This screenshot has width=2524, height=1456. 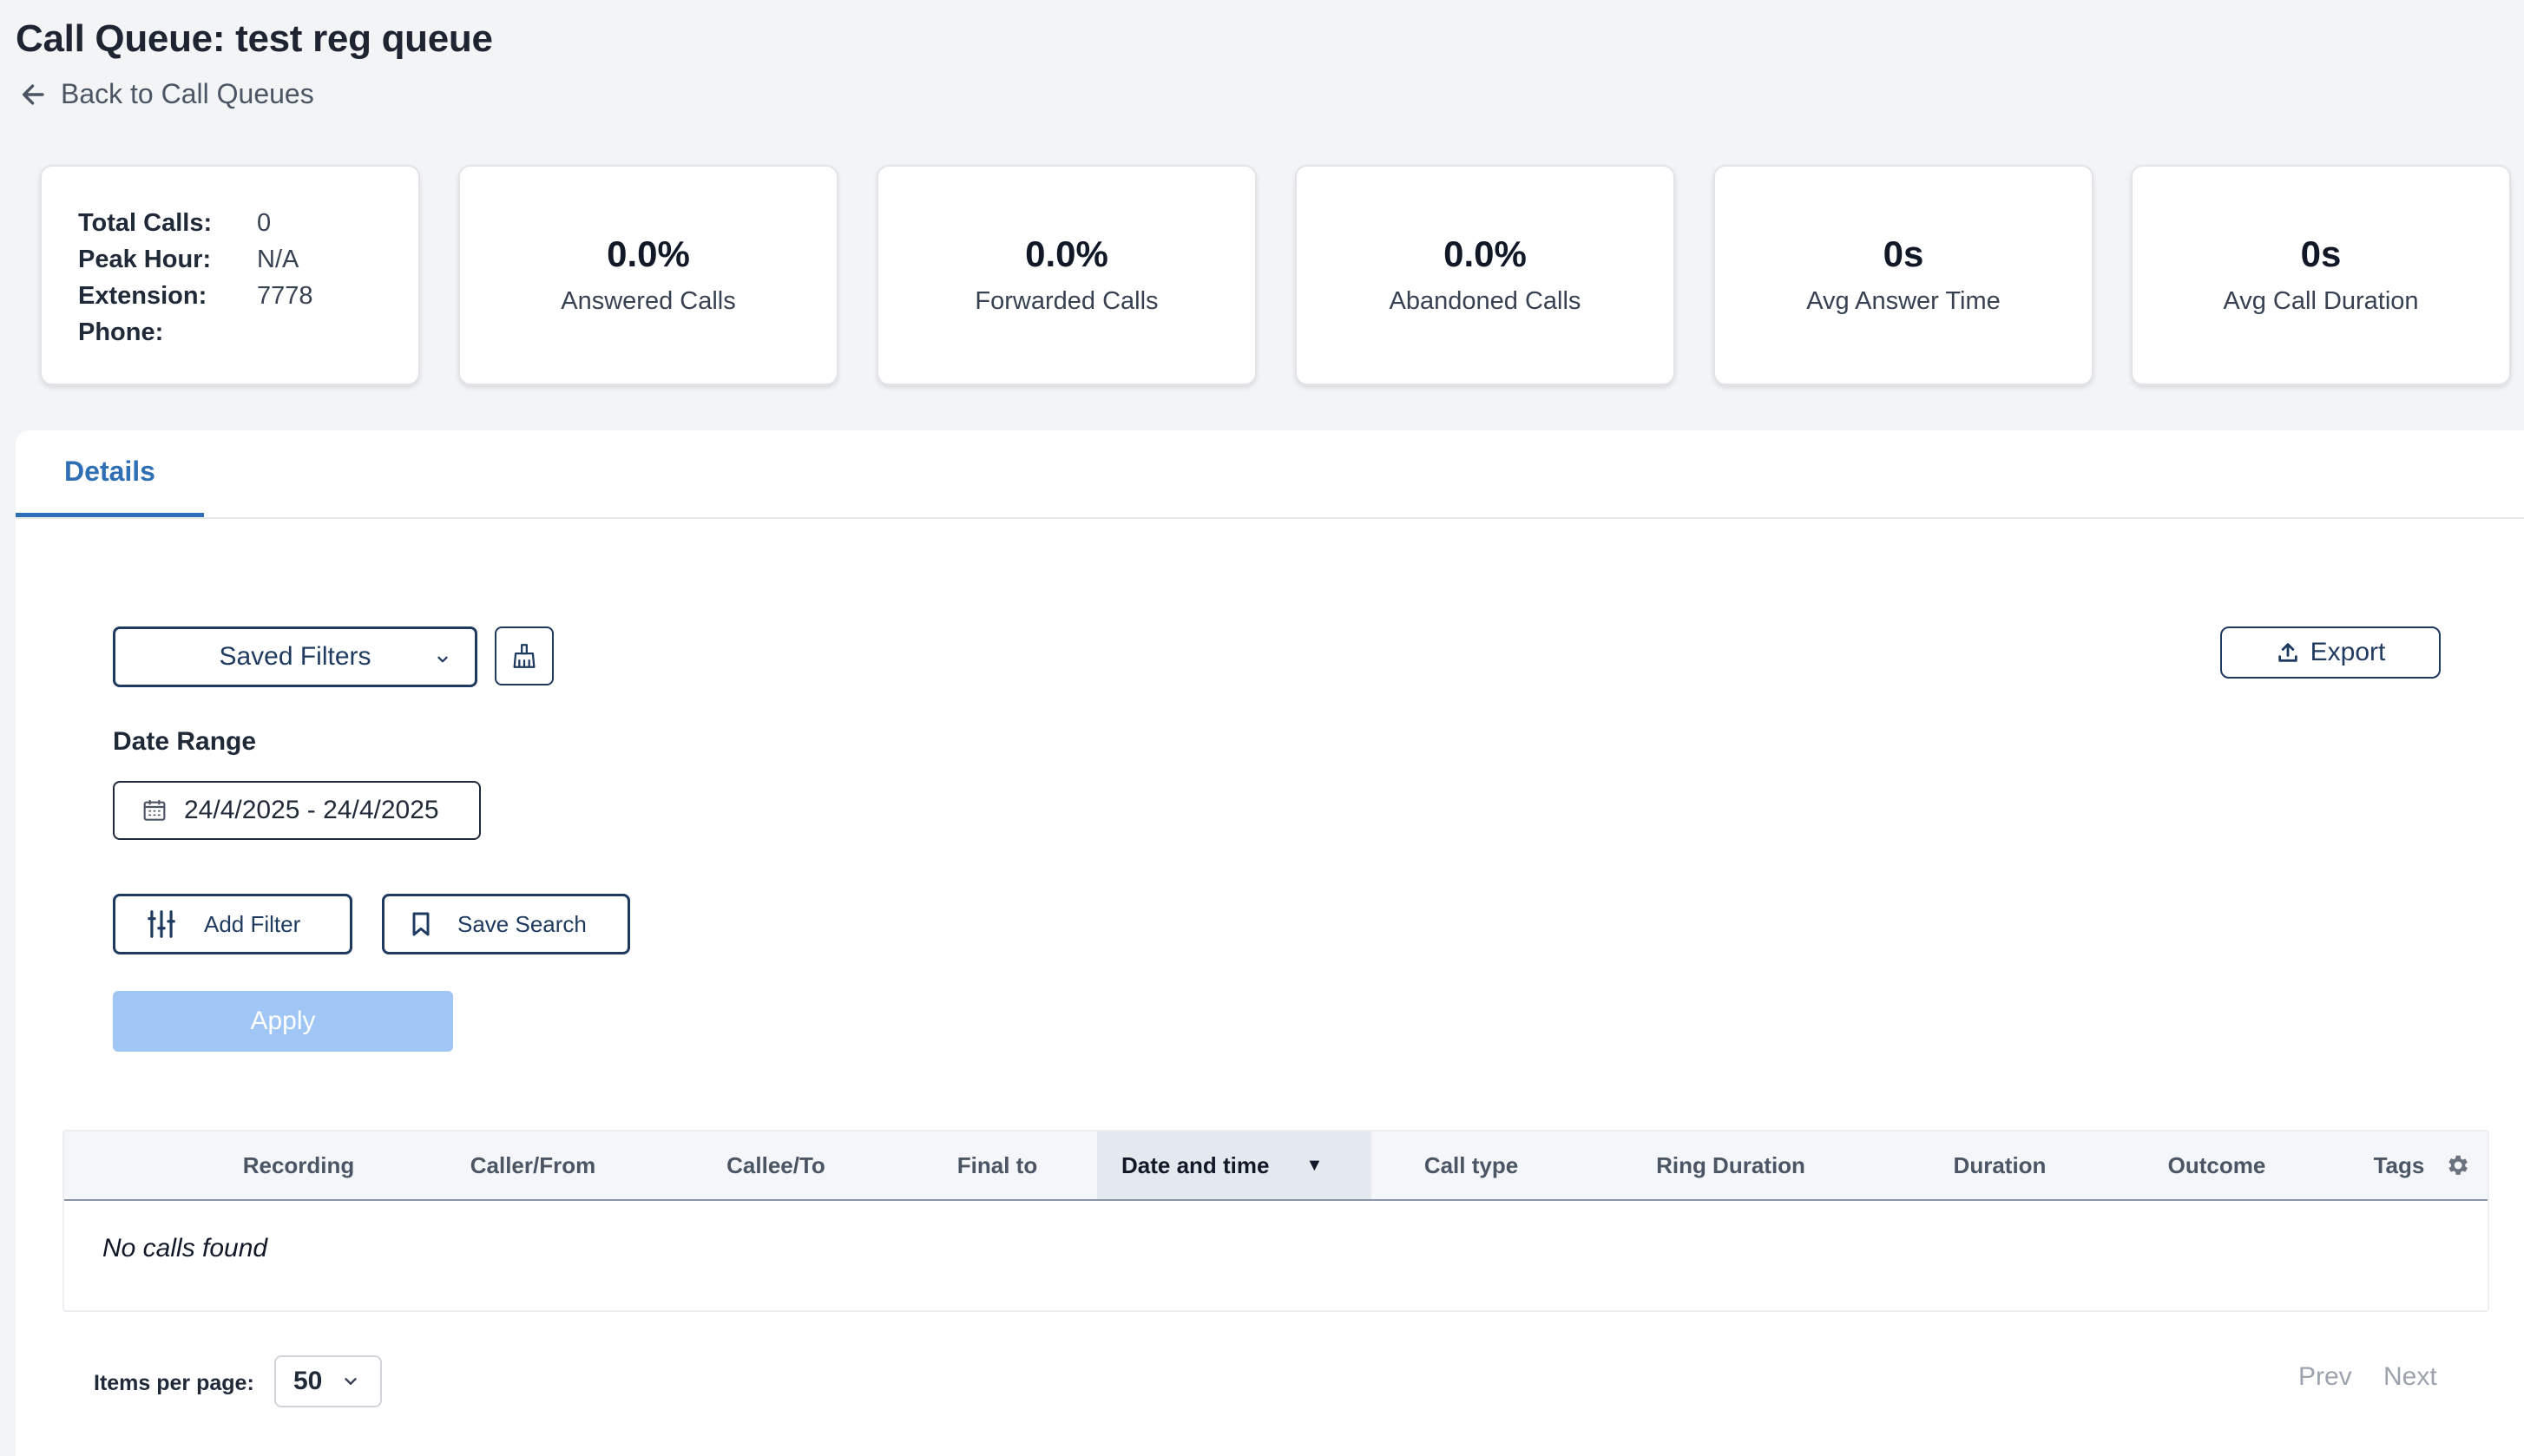 I want to click on stat-label: Answered Calls, so click(x=648, y=300).